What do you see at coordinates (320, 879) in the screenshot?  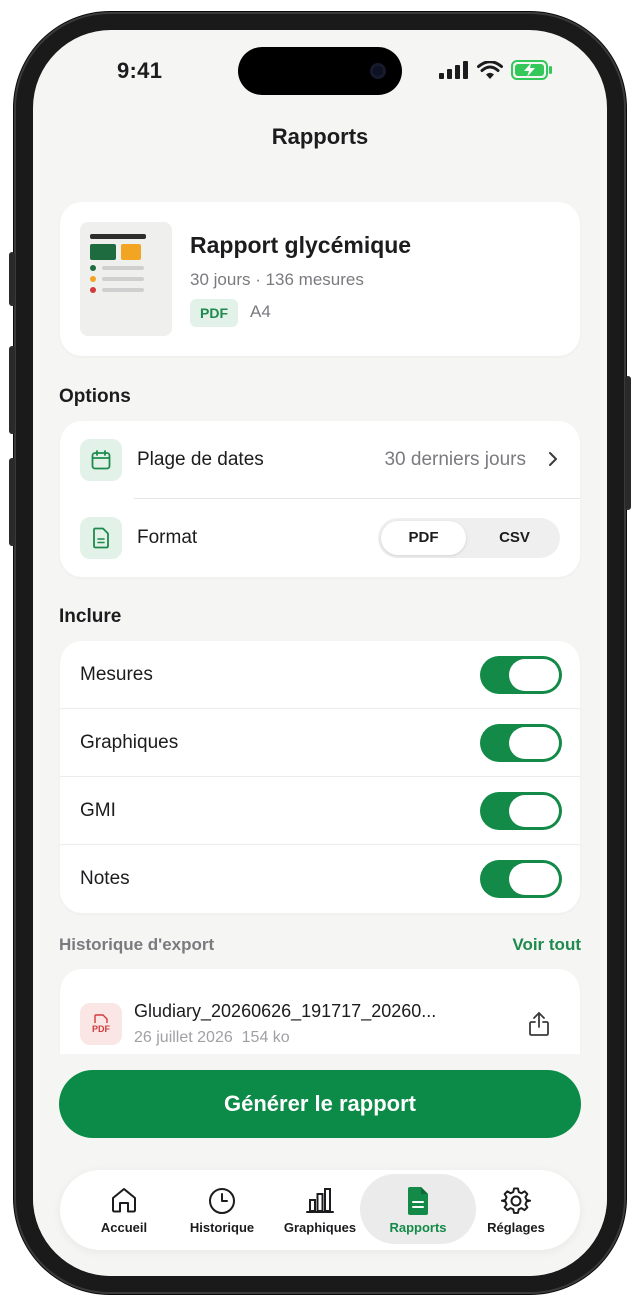 I see `include-row-notes: Notes` at bounding box center [320, 879].